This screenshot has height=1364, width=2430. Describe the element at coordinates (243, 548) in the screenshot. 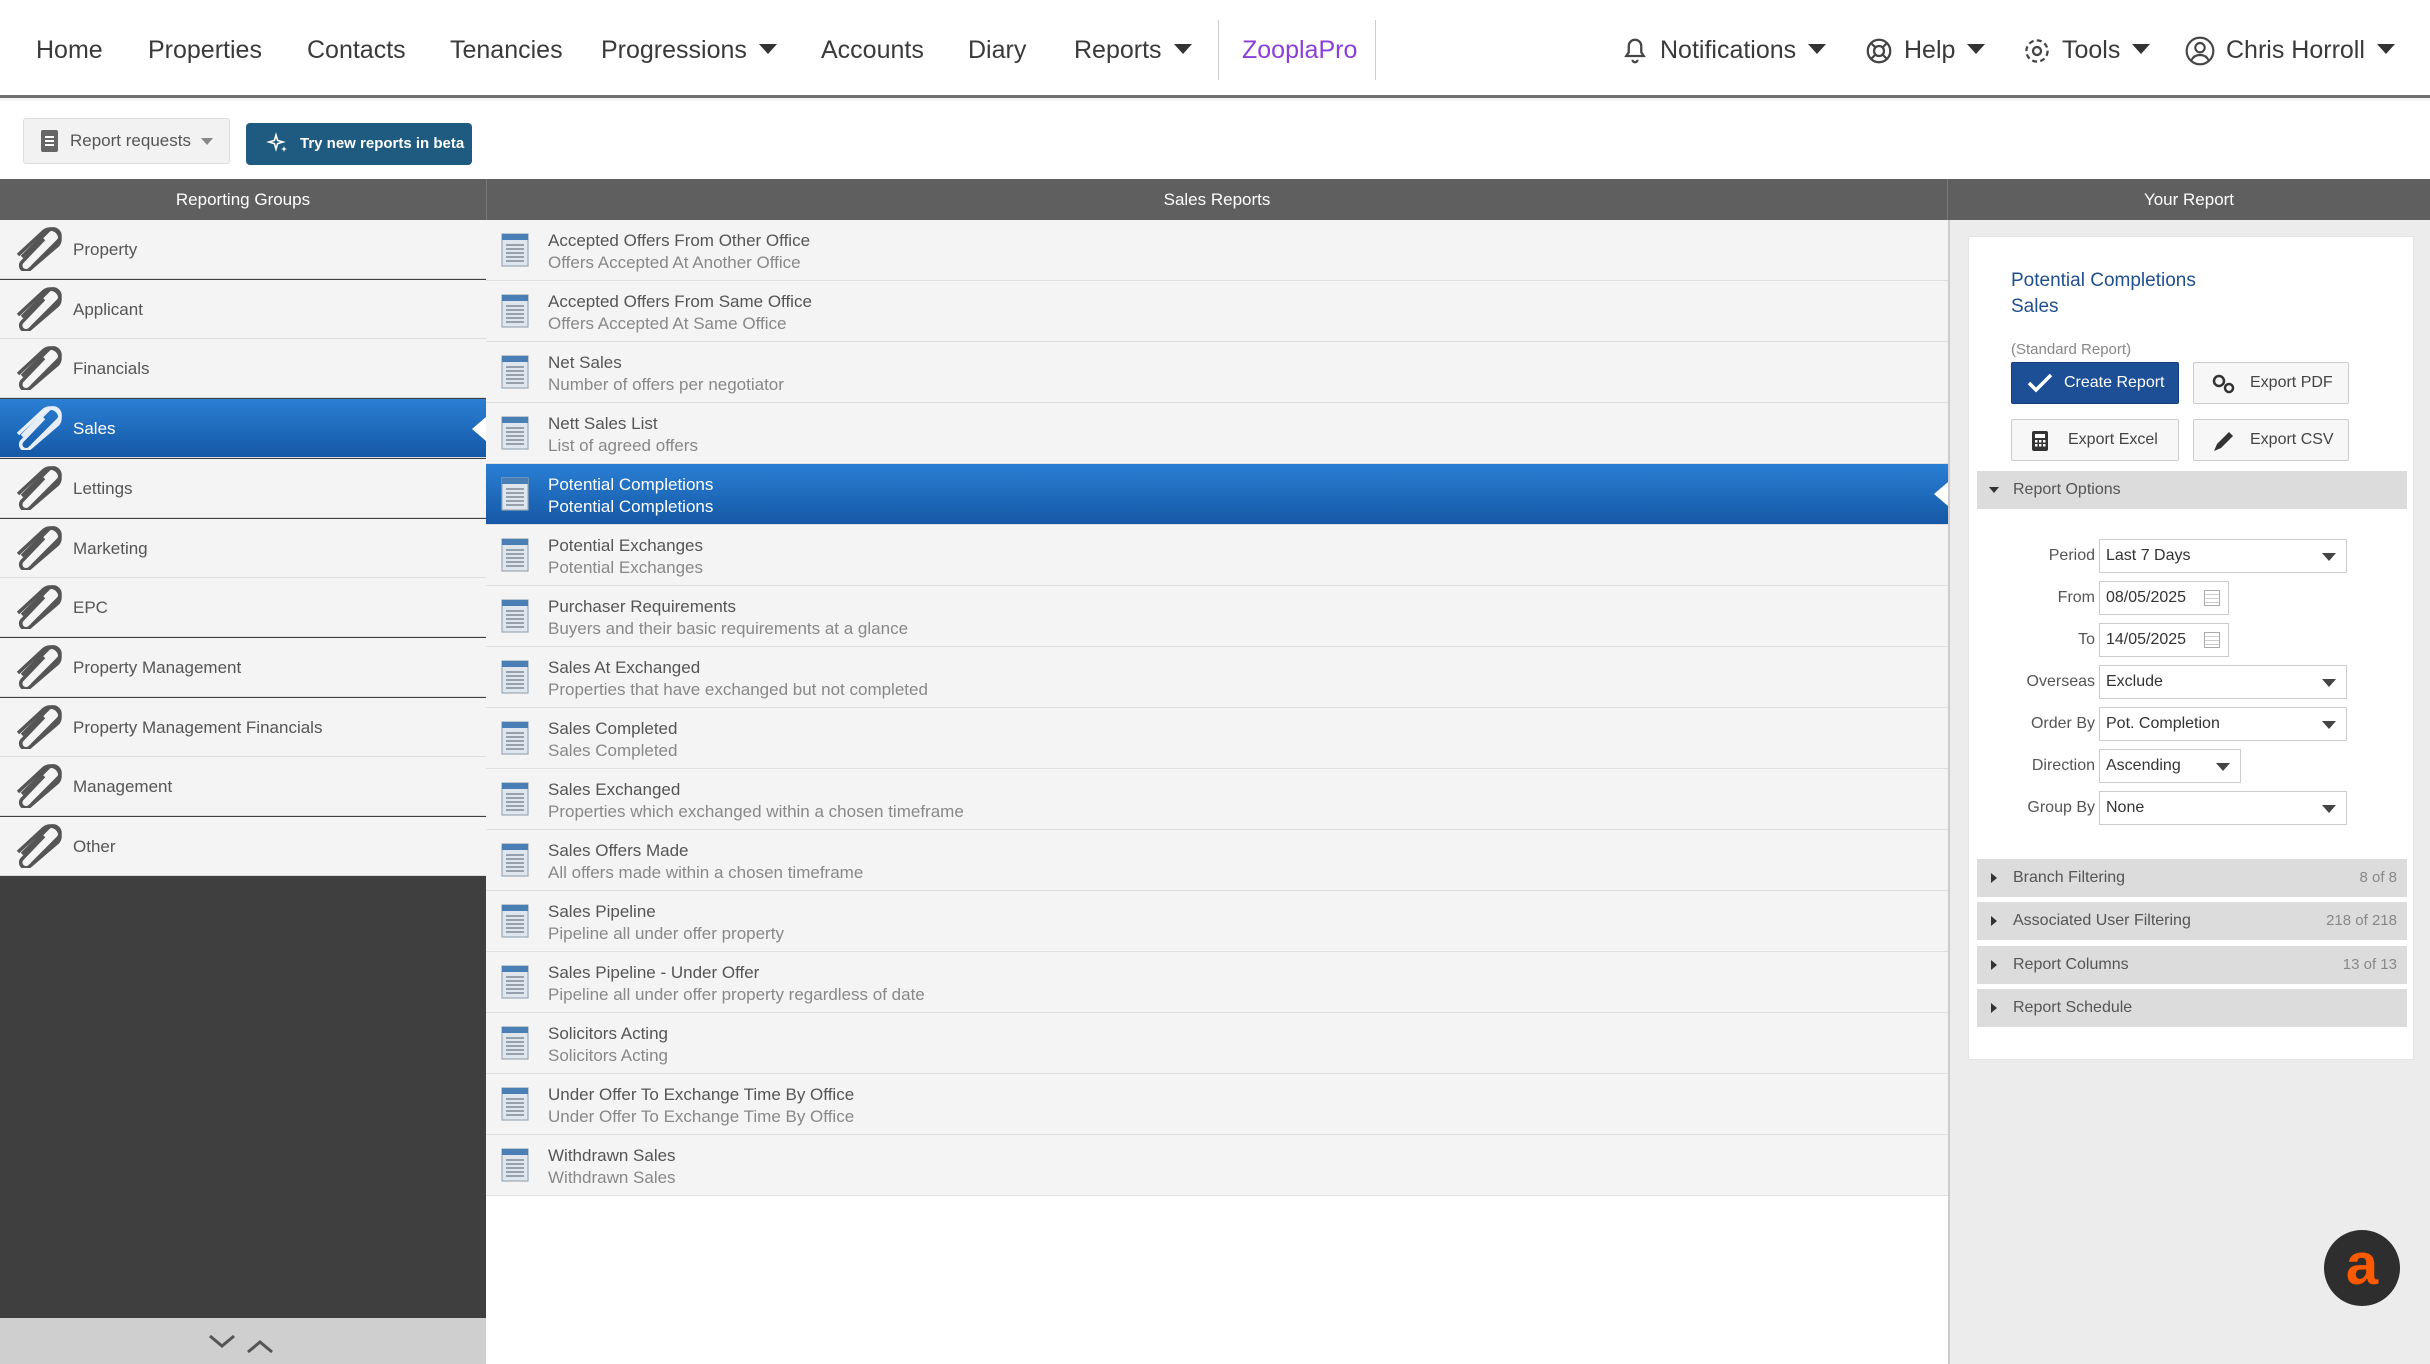

I see `group-item-marketing: Marketing` at that location.